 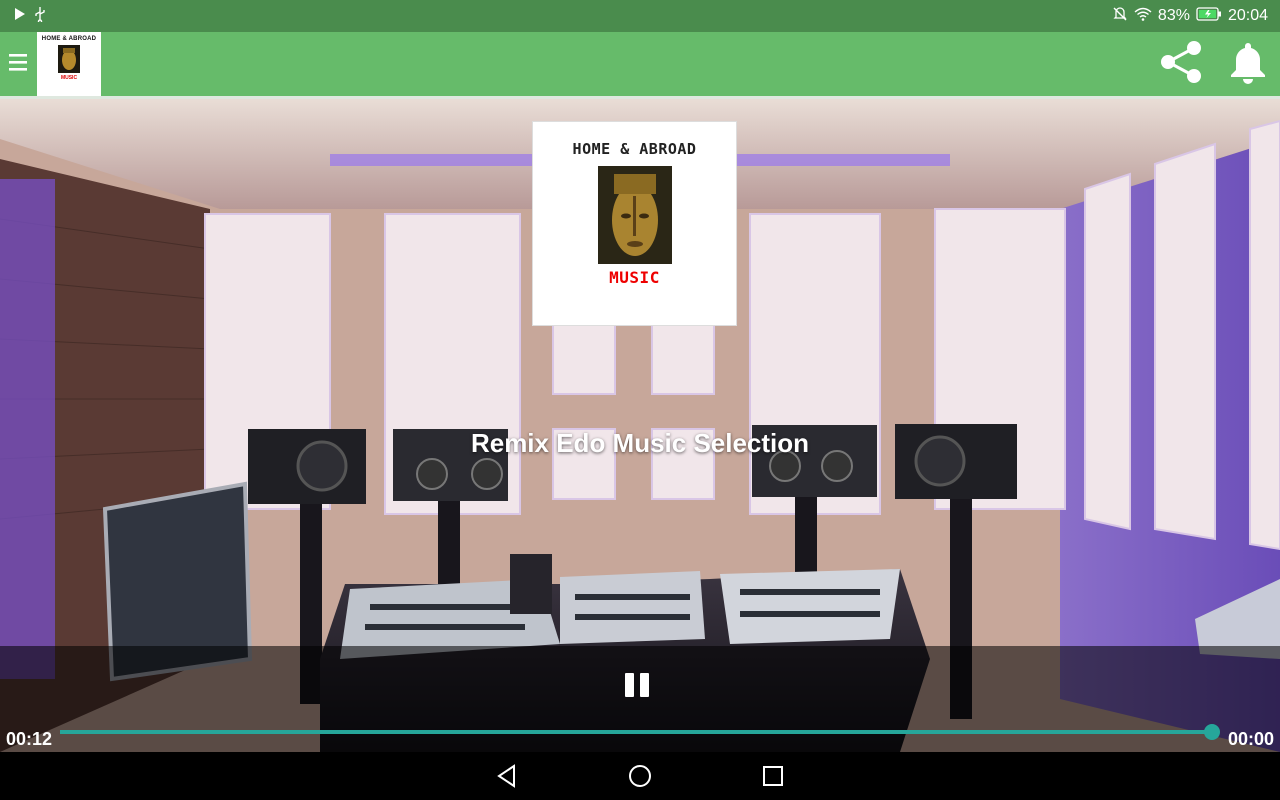 I want to click on total-time: 00:00, so click(x=1250, y=739).